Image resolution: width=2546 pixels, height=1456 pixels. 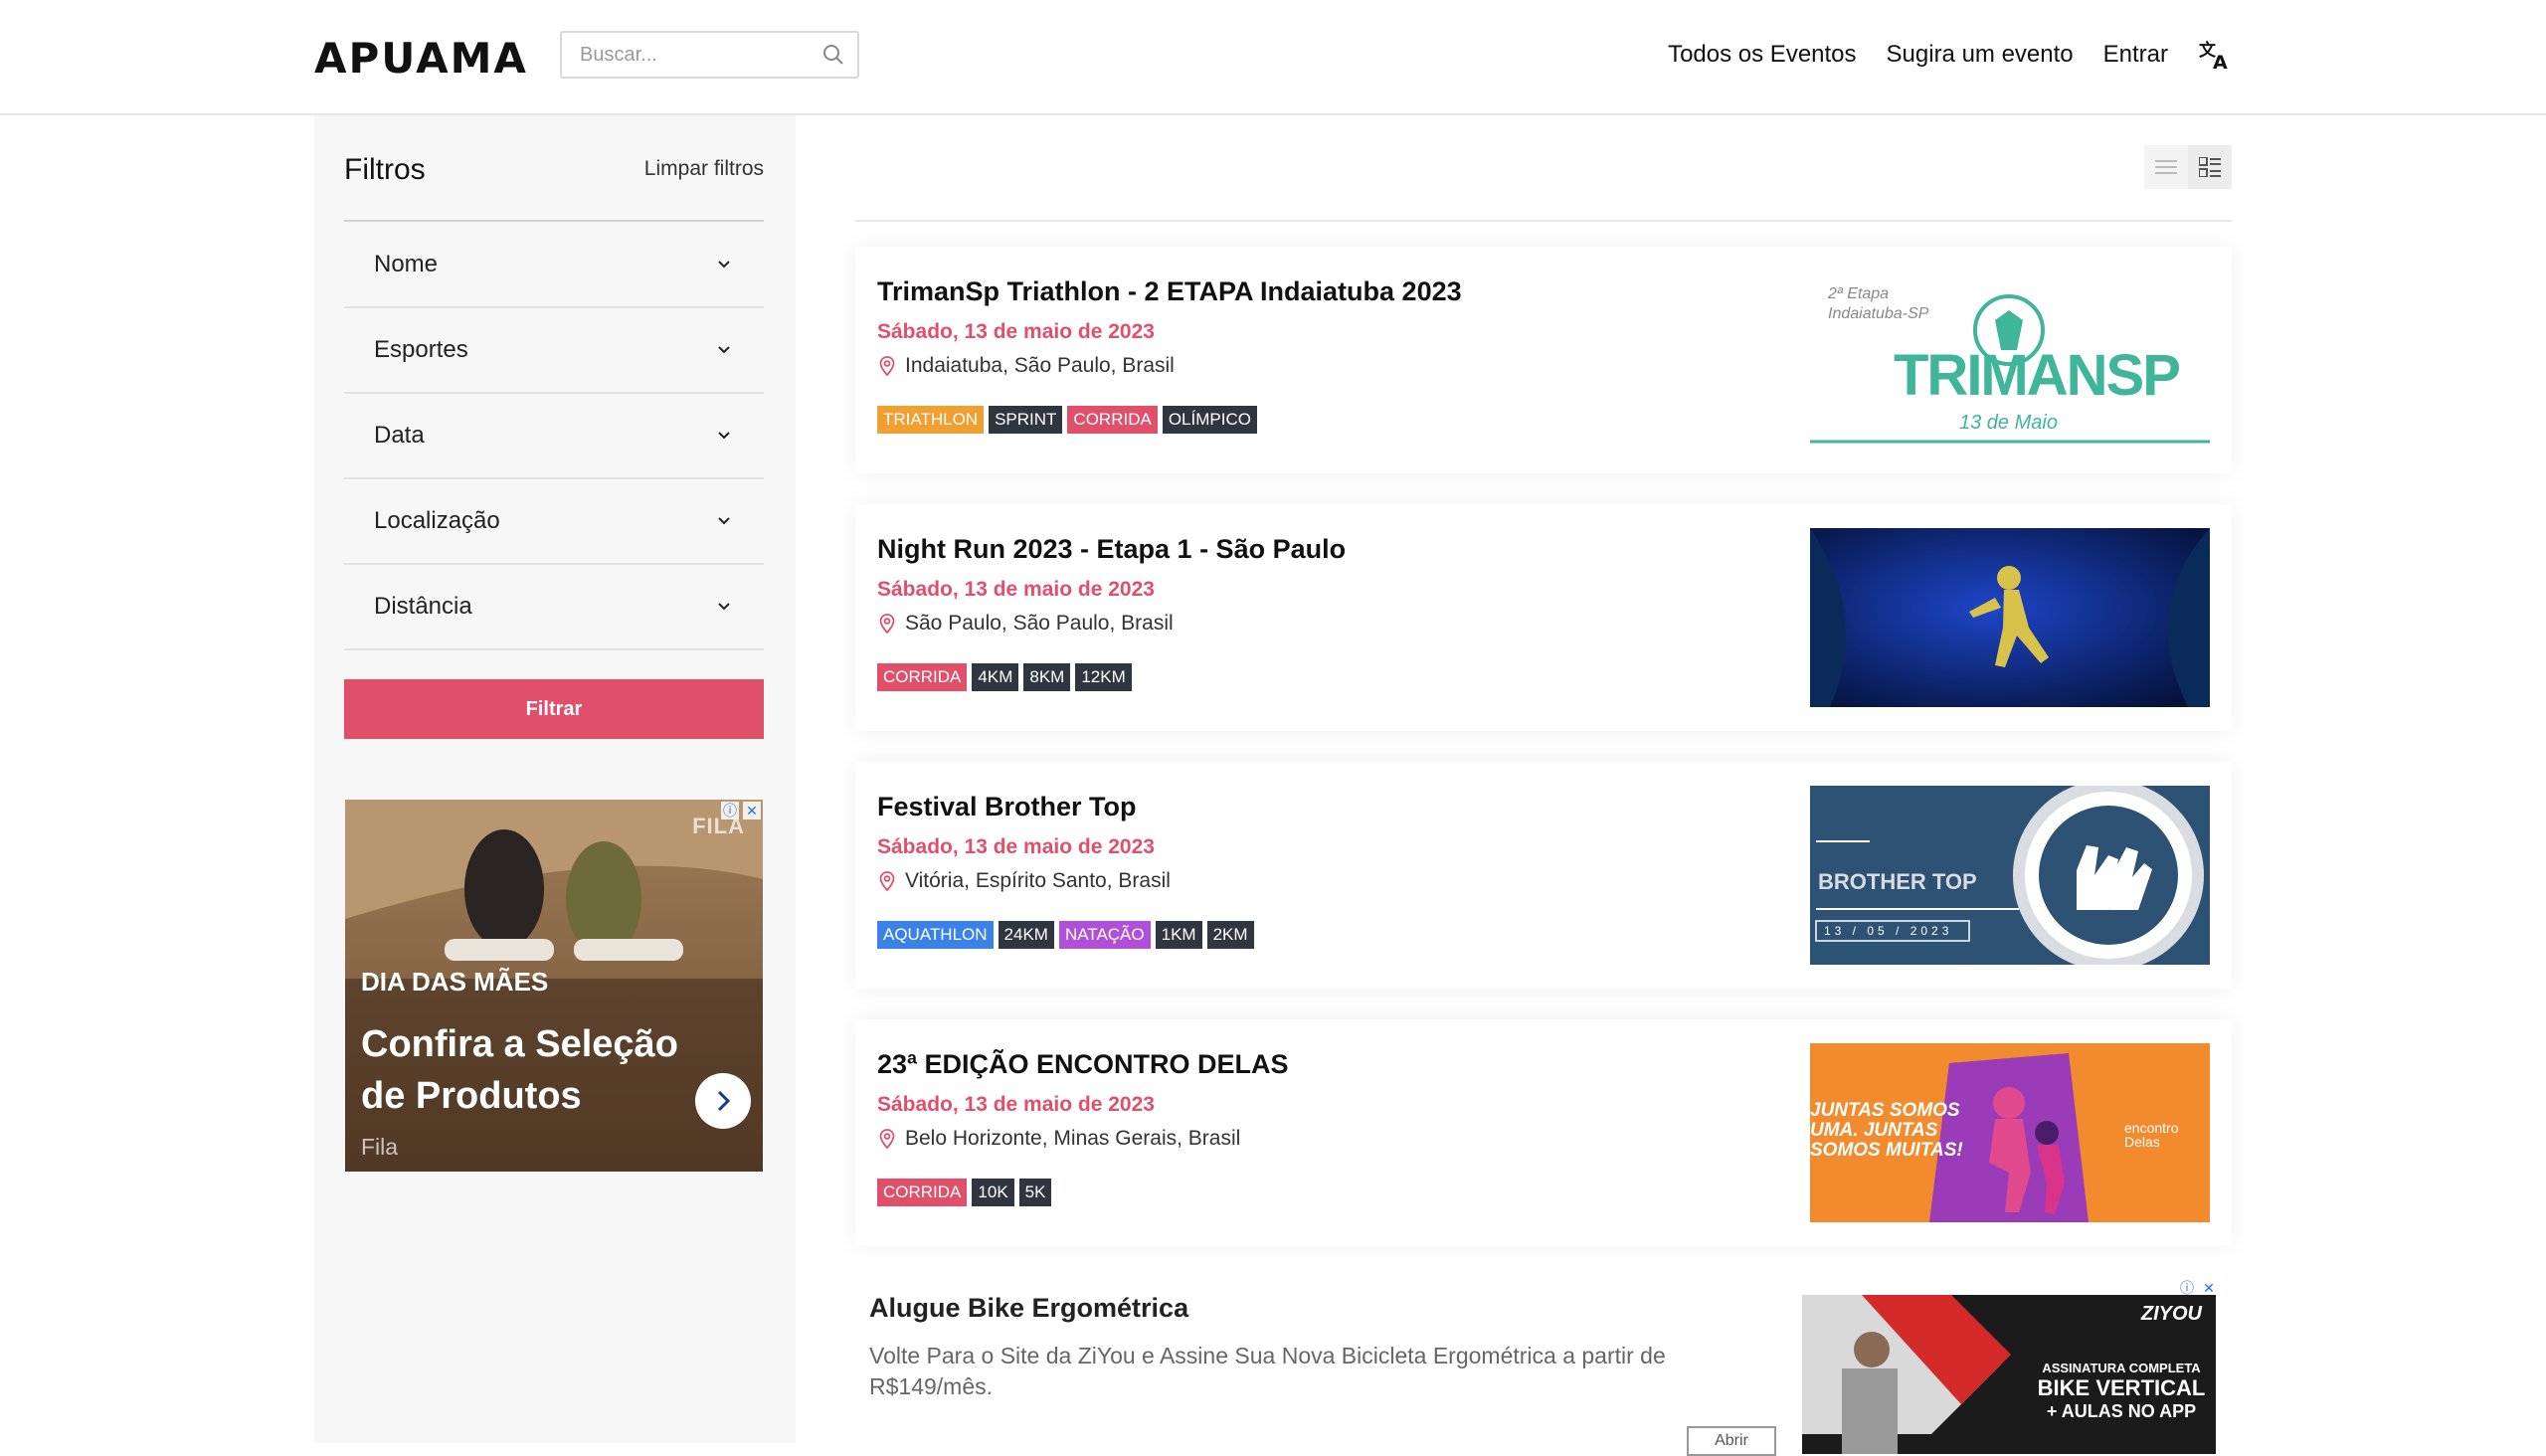 I want to click on search-icon, so click(x=833, y=55).